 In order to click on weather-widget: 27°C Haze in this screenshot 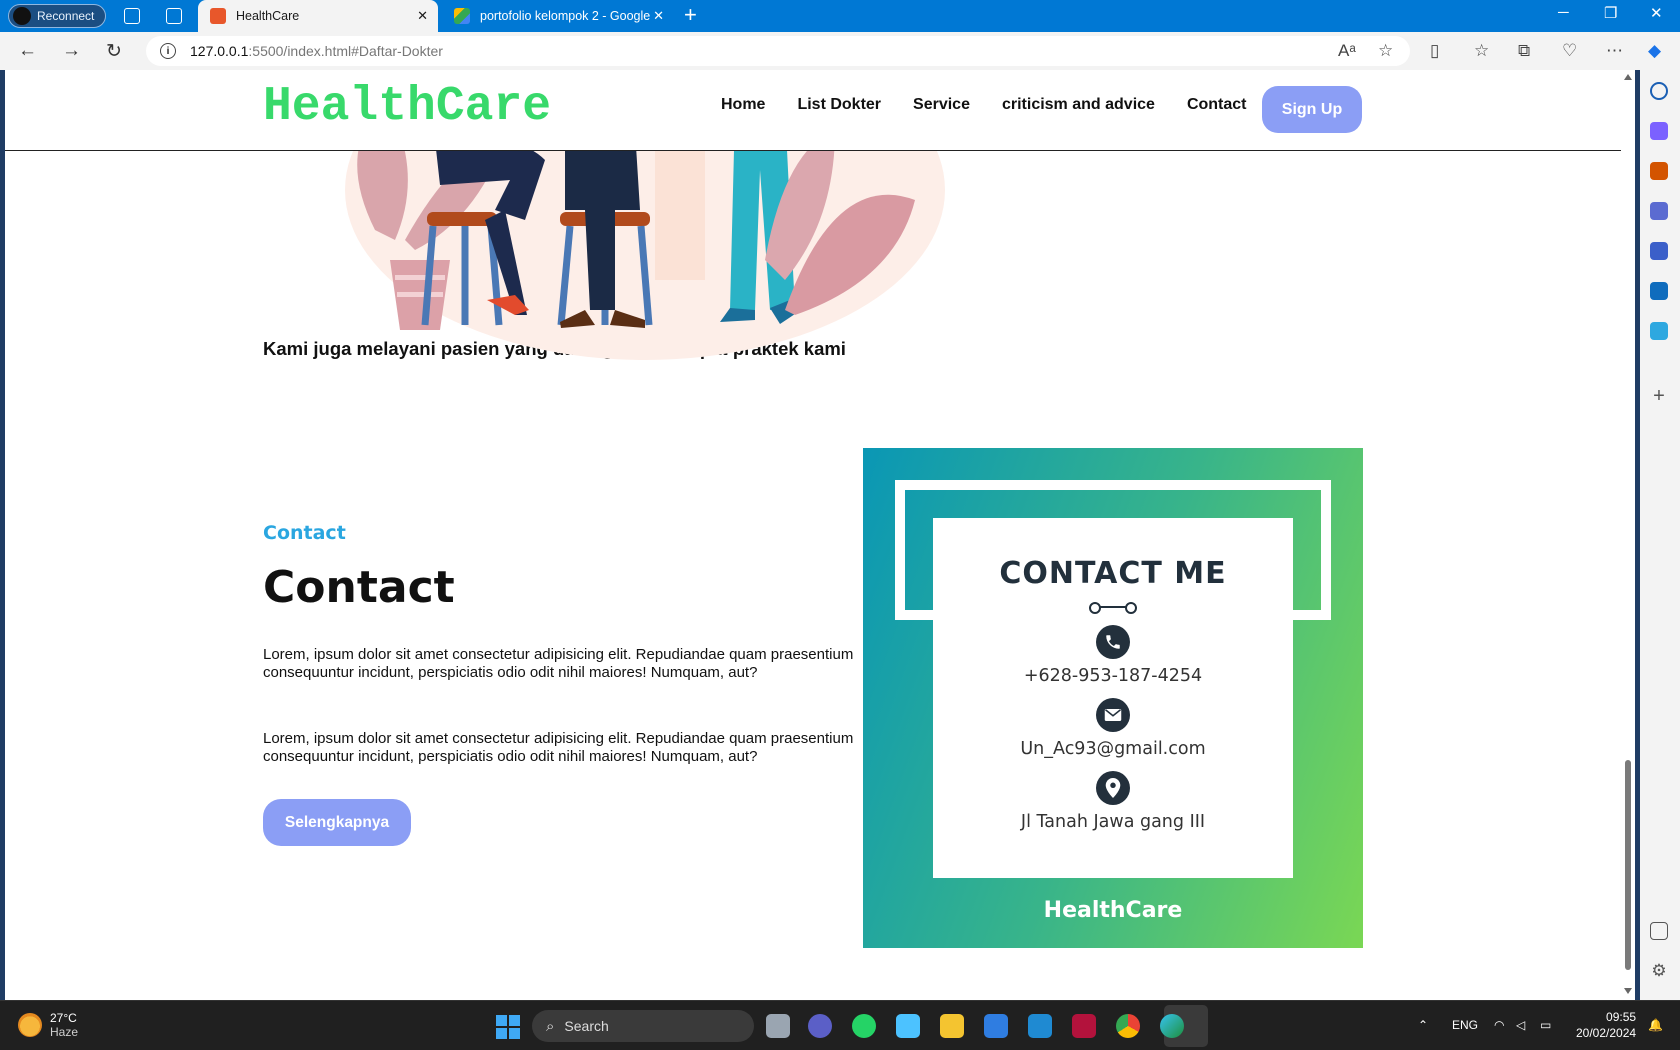, I will do `click(48, 1025)`.